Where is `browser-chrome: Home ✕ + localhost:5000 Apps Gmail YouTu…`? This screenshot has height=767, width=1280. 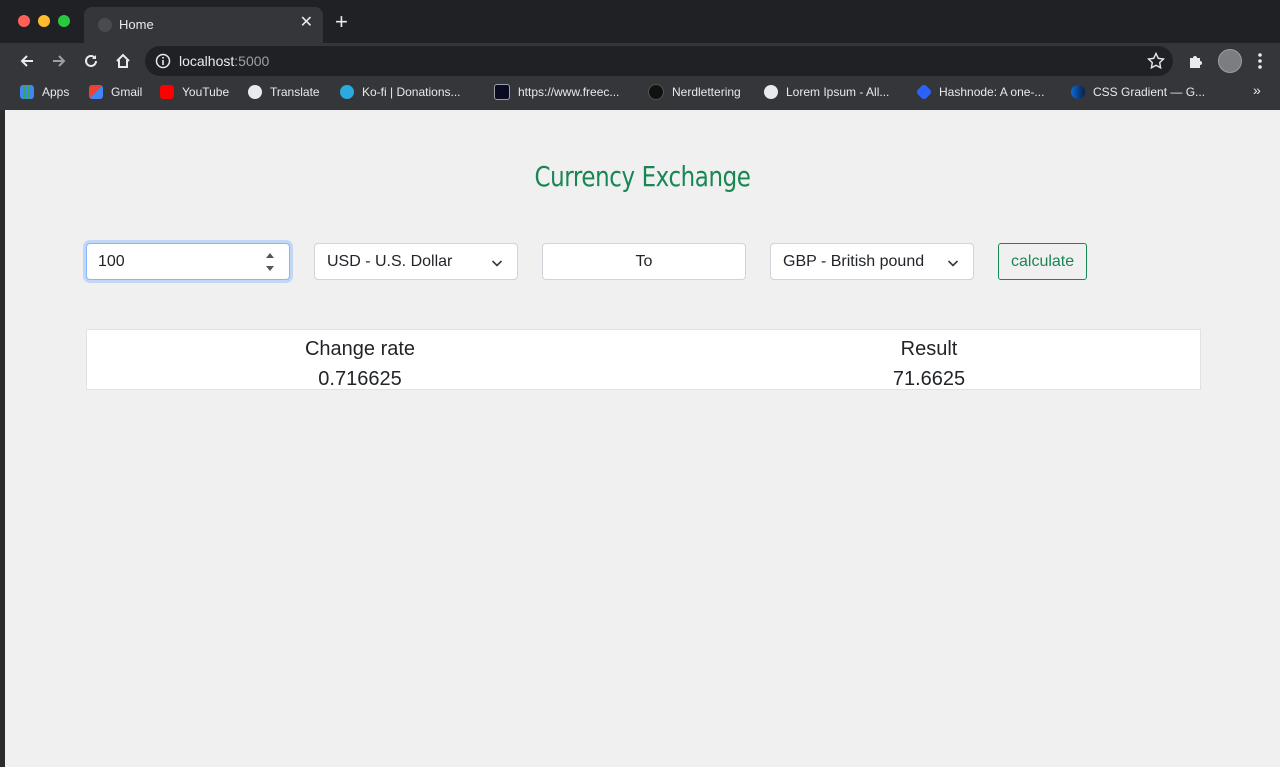
browser-chrome: Home ✕ + localhost:5000 Apps Gmail YouTu… is located at coordinates (640, 55).